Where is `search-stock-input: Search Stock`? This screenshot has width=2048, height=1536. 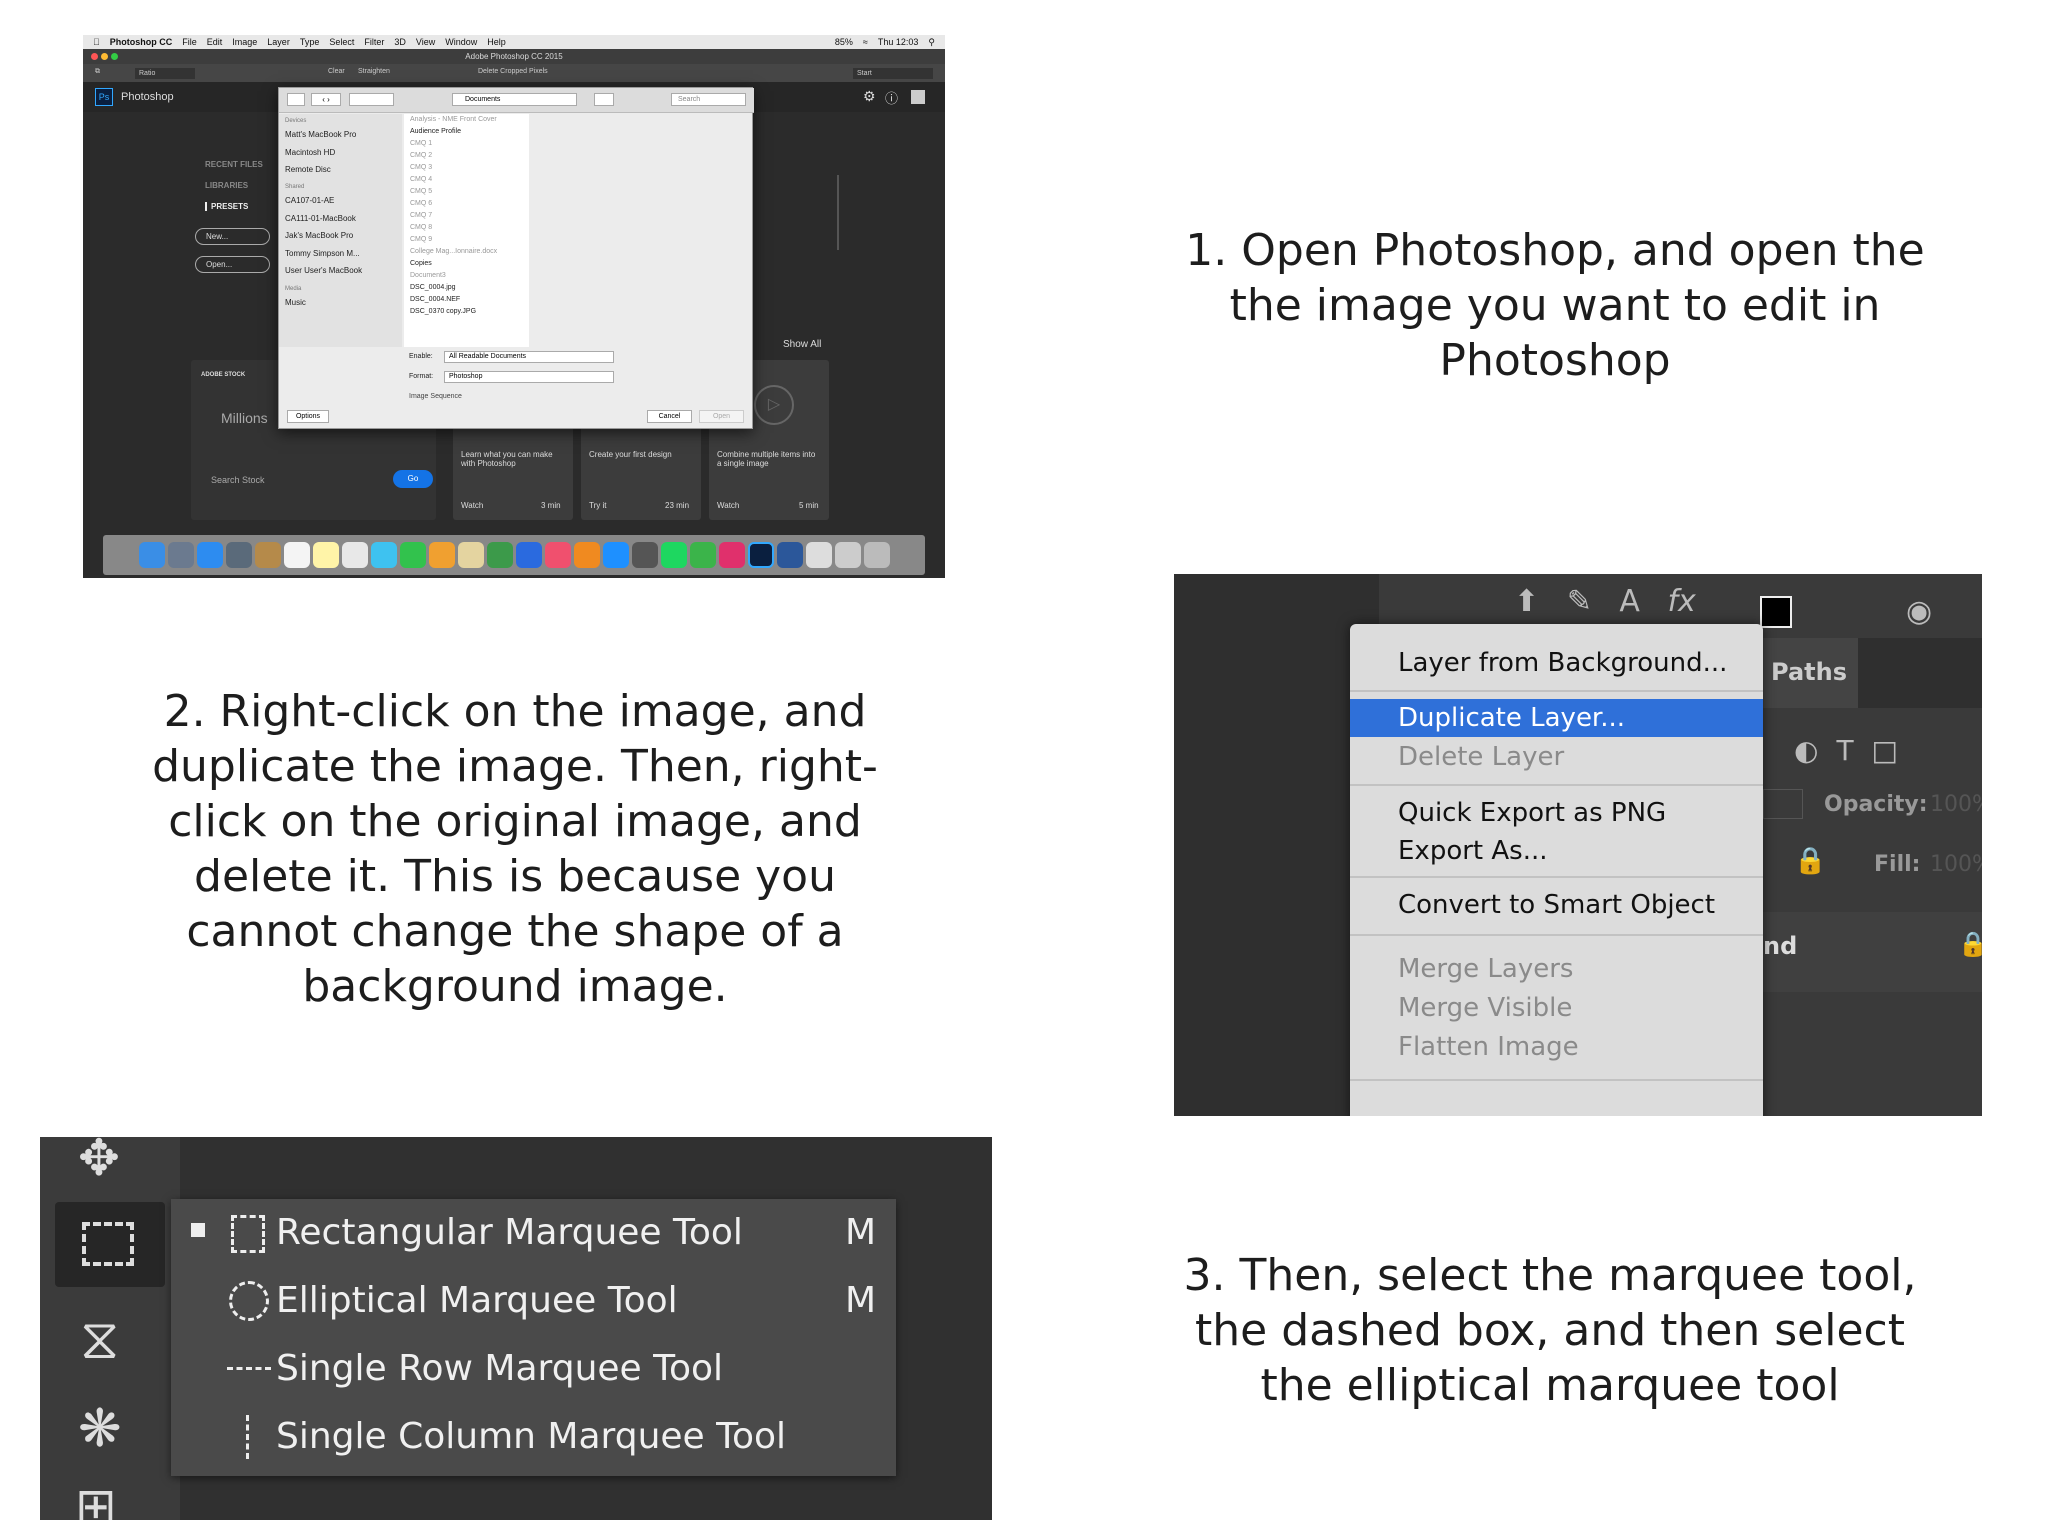 search-stock-input: Search Stock is located at coordinates (238, 480).